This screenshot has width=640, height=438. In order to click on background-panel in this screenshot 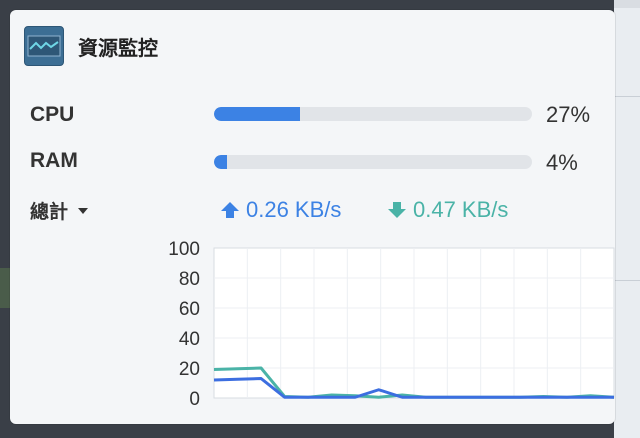, I will do `click(627, 219)`.